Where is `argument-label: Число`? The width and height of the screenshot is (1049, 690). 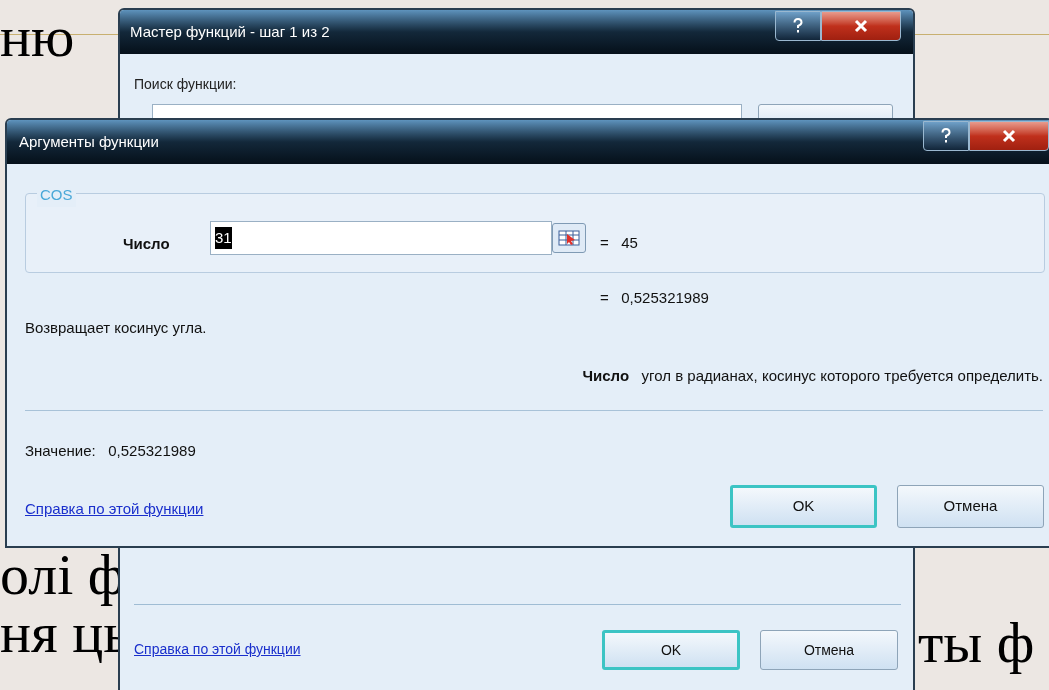 argument-label: Число is located at coordinates (146, 244).